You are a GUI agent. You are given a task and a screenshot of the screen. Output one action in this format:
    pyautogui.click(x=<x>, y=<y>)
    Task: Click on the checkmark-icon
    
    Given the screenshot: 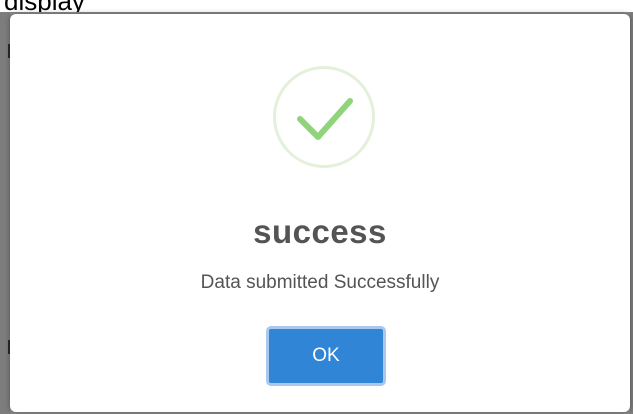 What is the action you would take?
    pyautogui.click(x=324, y=117)
    